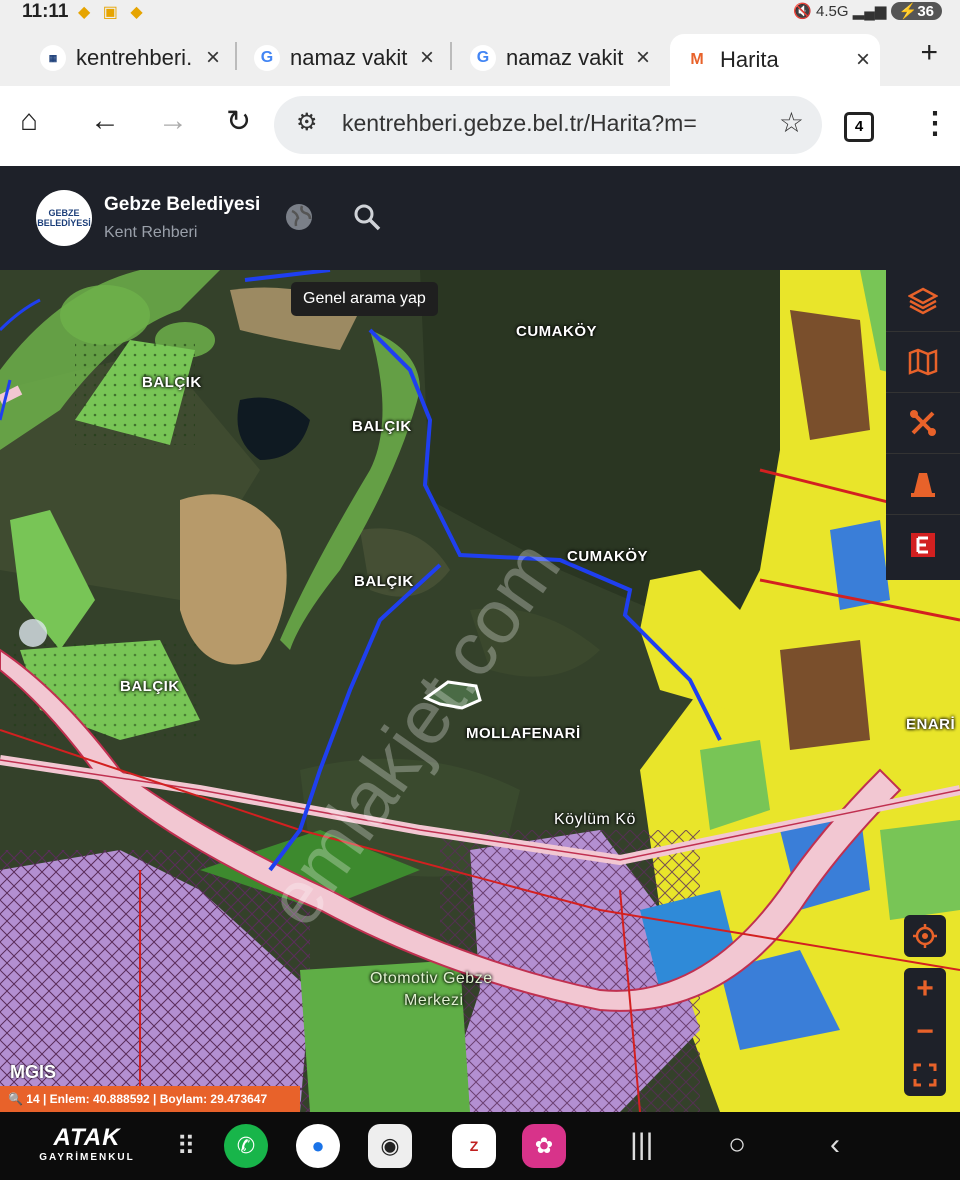 The width and height of the screenshot is (960, 1180). What do you see at coordinates (929, 53) in the screenshot?
I see `new-tab-button: +` at bounding box center [929, 53].